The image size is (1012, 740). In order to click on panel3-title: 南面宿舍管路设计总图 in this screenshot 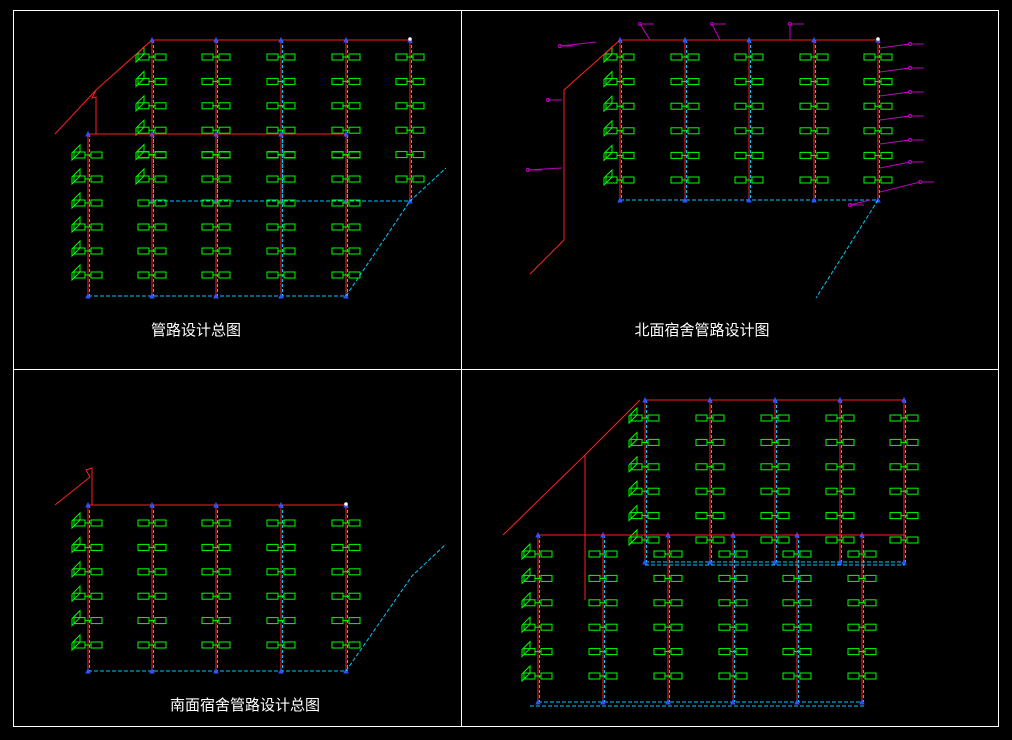, I will do `click(245, 705)`.